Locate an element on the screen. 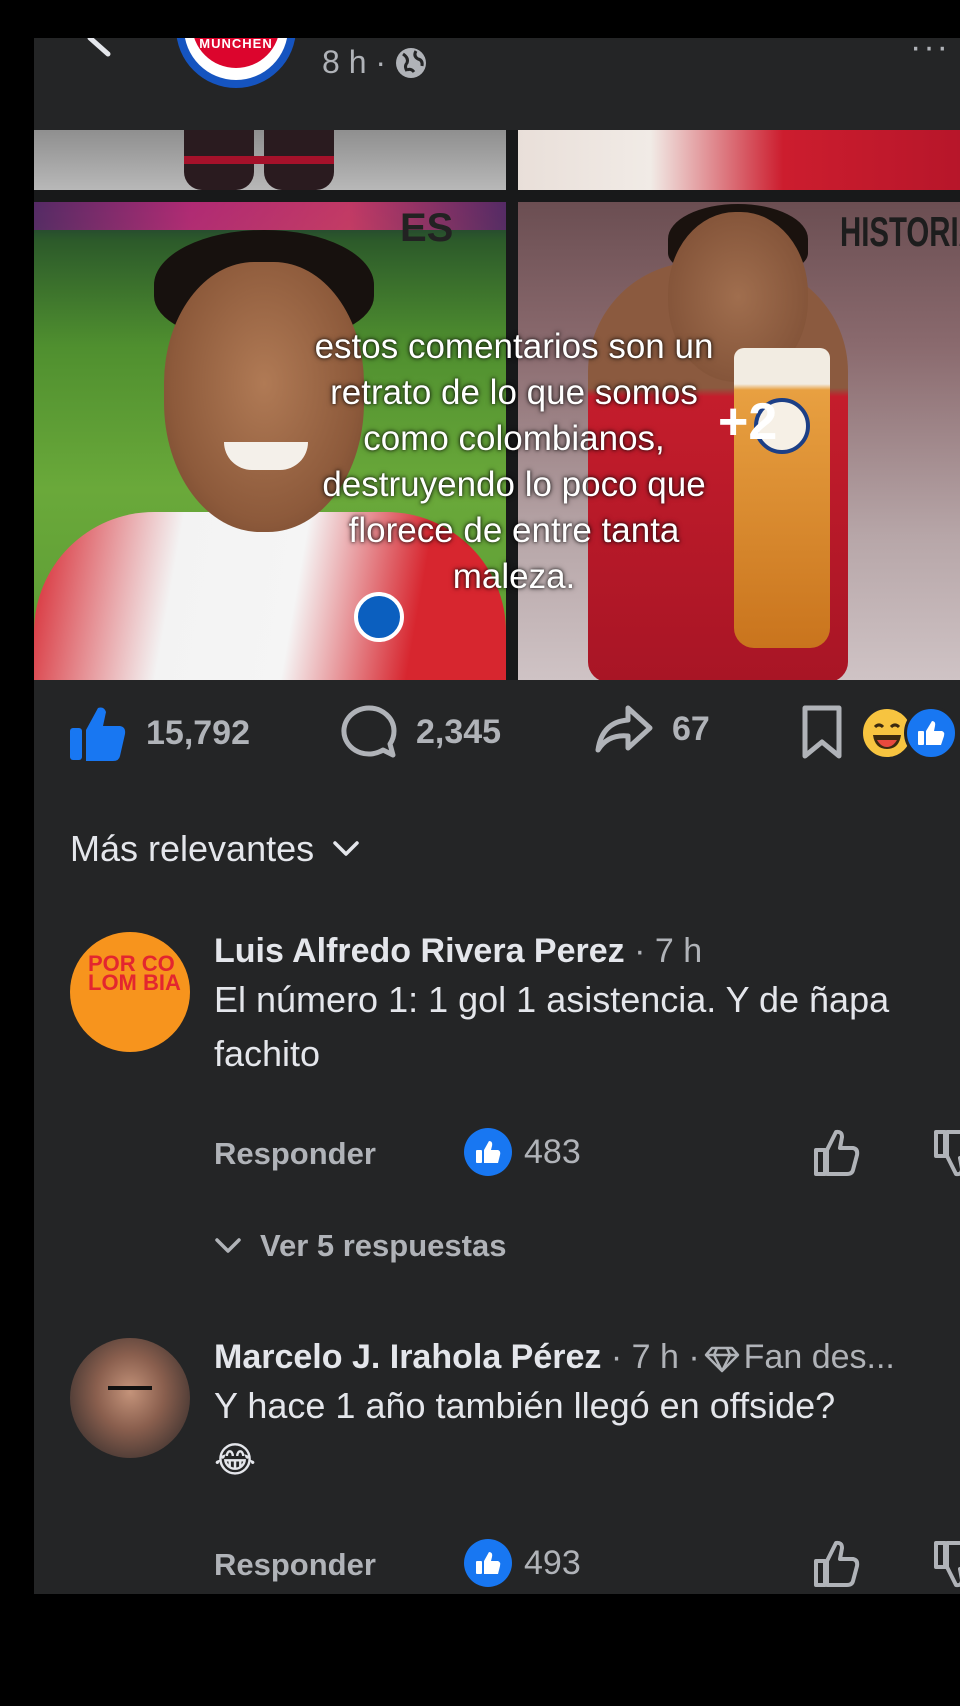  view-replies-button: Ver 5 respuestas is located at coordinates (360, 1246).